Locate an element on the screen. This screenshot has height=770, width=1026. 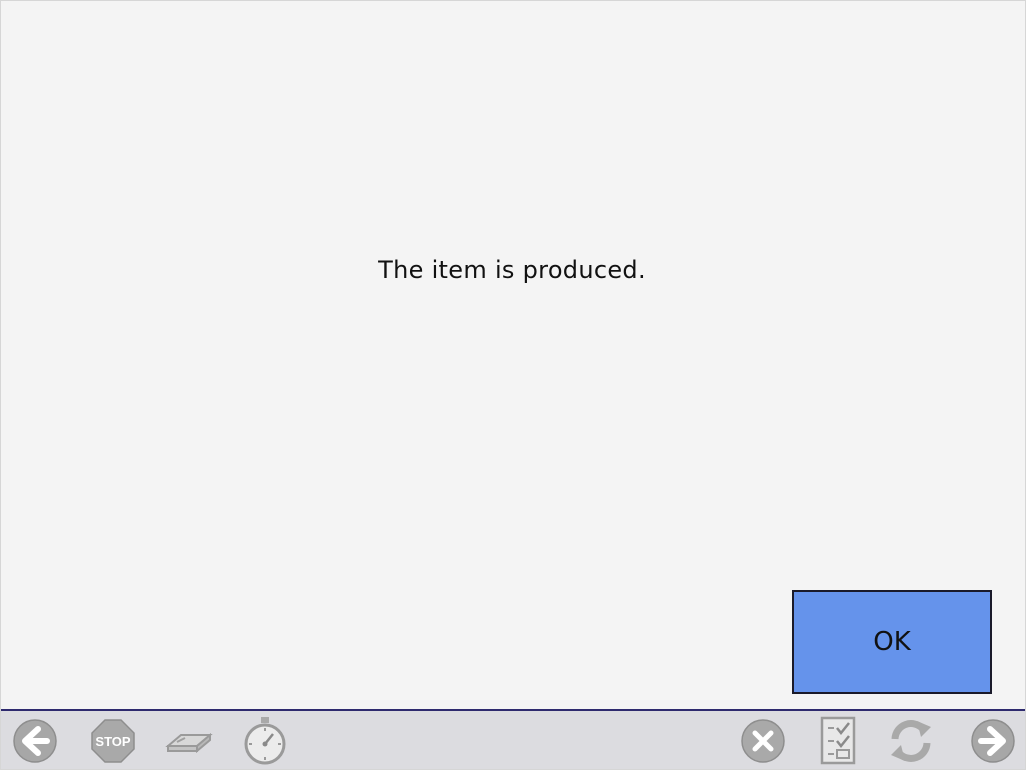
stopwatch-icon is located at coordinates (265, 741).